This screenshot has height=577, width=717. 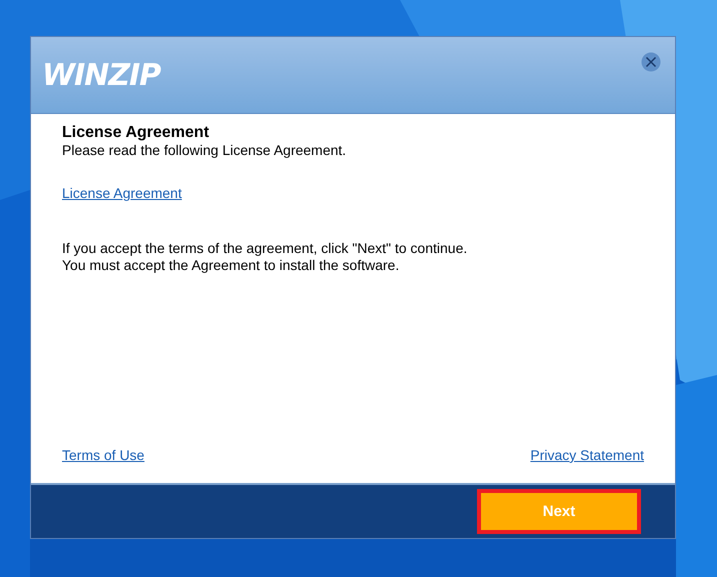 I want to click on instruction-text: You must accept the Agreement to install the software., so click(x=231, y=265).